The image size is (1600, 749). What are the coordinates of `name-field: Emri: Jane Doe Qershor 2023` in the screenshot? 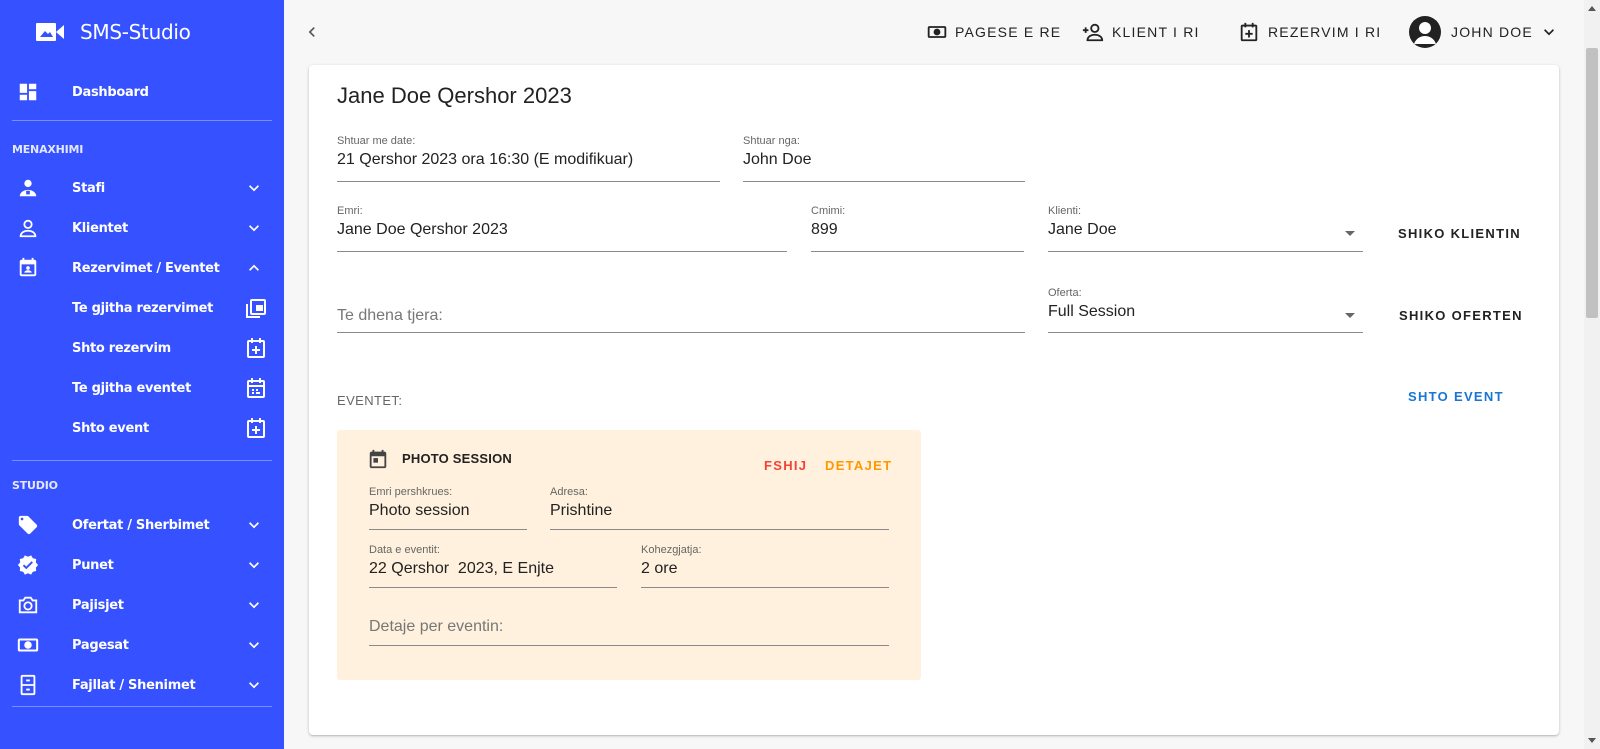 It's located at (562, 228).